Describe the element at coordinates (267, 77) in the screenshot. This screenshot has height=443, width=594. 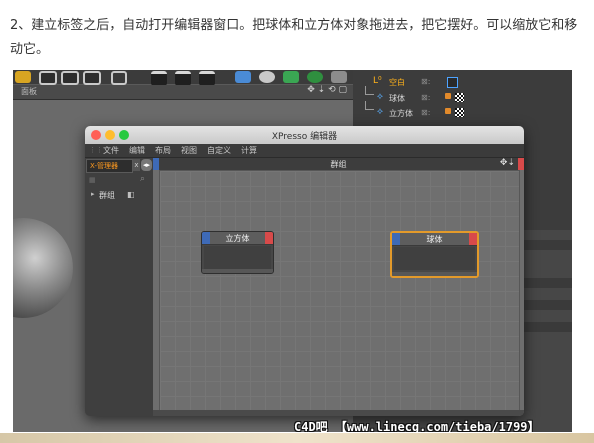
I see `spline-pen-icon` at that location.